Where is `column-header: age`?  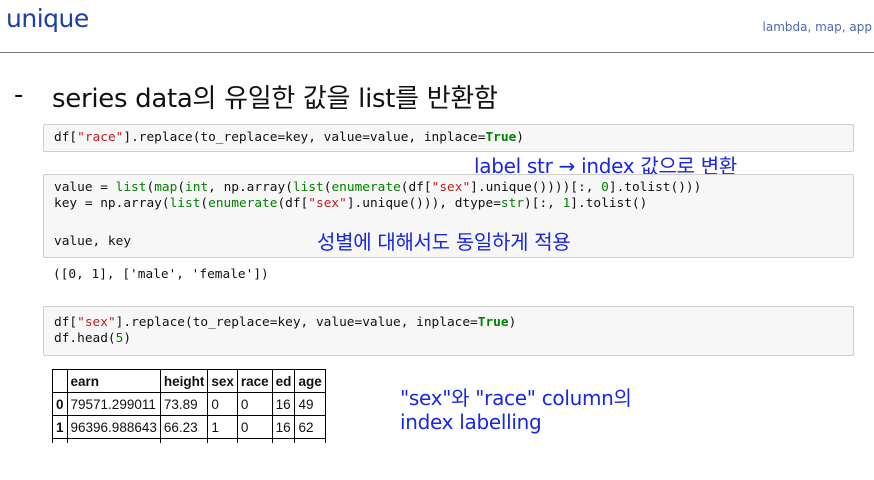
column-header: age is located at coordinates (310, 381).